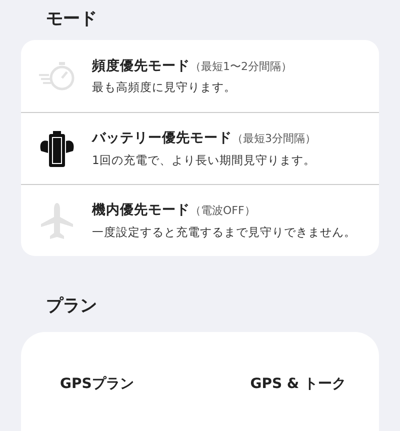 Image resolution: width=400 pixels, height=431 pixels. What do you see at coordinates (97, 384) in the screenshot?
I see `plan-option: GPSプラン` at bounding box center [97, 384].